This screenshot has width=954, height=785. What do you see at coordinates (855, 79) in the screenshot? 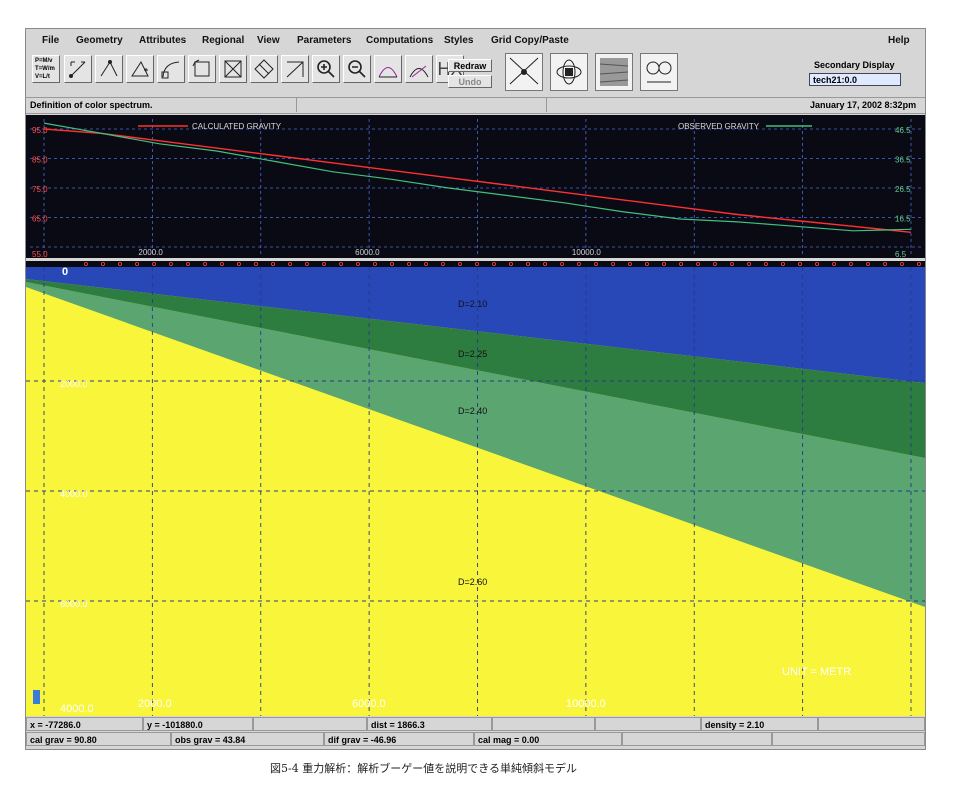
I see `secondary-display-field: tech21:0.0` at bounding box center [855, 79].